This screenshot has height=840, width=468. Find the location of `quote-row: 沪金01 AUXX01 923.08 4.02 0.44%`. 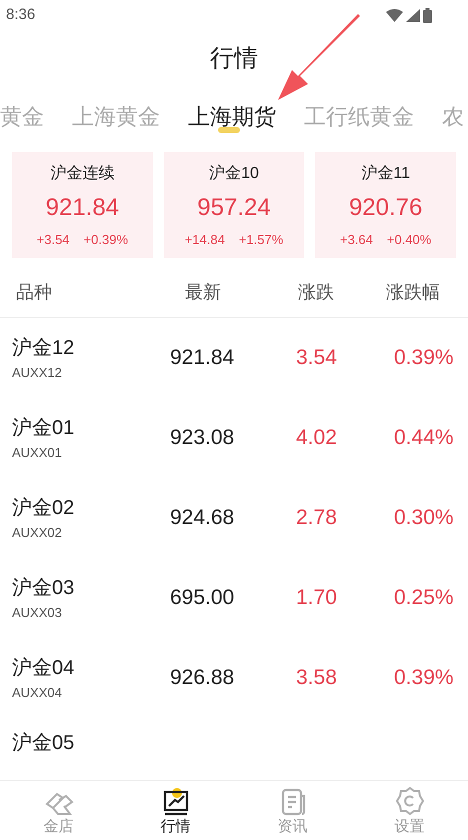

quote-row: 沪金01 AUXX01 923.08 4.02 0.44% is located at coordinates (234, 438).